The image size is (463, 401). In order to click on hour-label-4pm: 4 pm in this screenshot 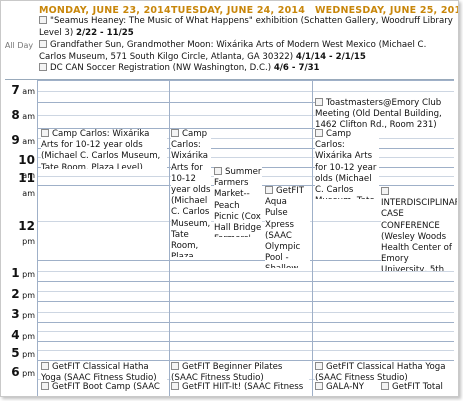, I will do `click(23, 335)`.